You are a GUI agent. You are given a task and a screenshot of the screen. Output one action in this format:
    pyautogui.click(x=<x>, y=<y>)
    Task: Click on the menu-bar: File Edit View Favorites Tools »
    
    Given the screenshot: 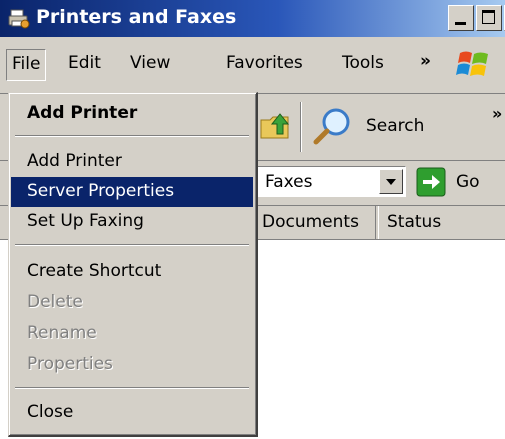 What is the action you would take?
    pyautogui.click(x=252, y=65)
    